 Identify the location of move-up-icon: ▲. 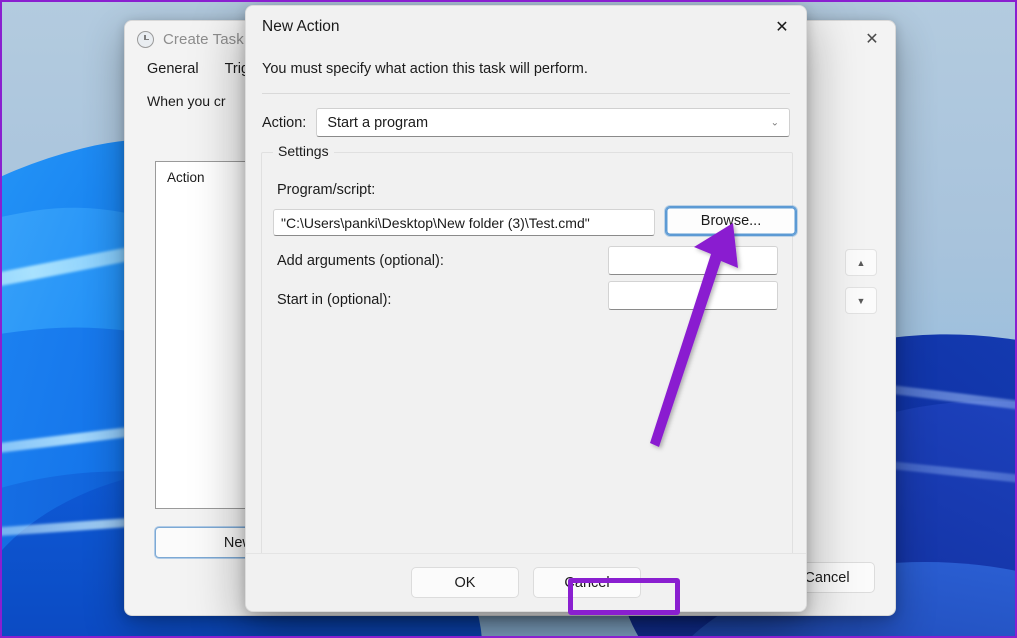
(861, 262).